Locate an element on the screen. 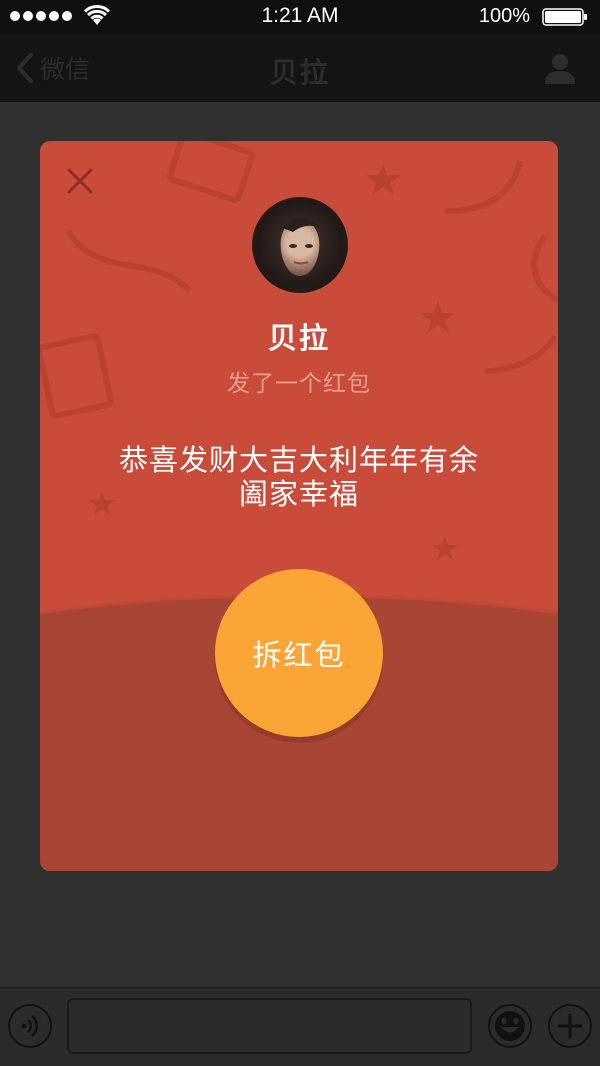  person-icon is located at coordinates (560, 68).